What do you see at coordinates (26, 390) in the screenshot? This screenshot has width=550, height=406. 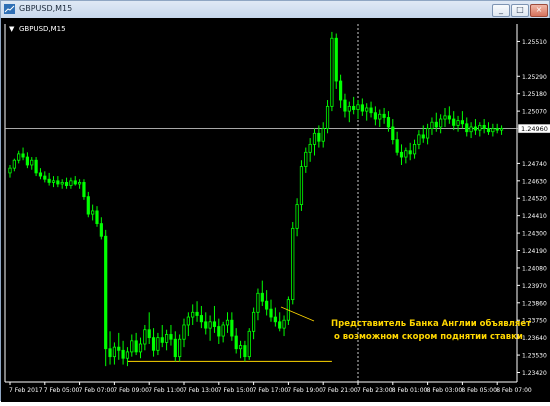 I see `x-tick-label: 7 Feb 2017` at bounding box center [26, 390].